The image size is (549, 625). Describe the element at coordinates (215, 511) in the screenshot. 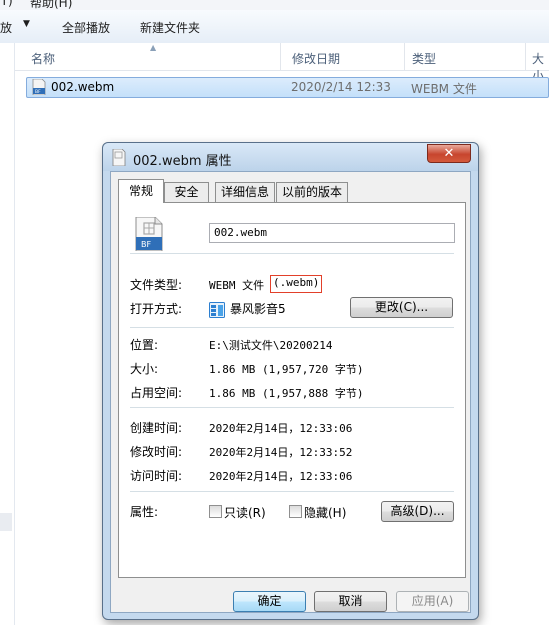

I see `readonly-checkbox` at that location.